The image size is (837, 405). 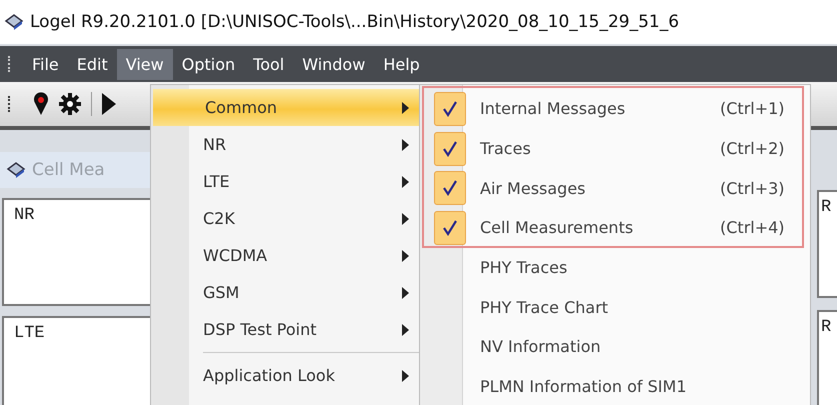 I want to click on entry-label: Internal Messages, so click(x=553, y=108).